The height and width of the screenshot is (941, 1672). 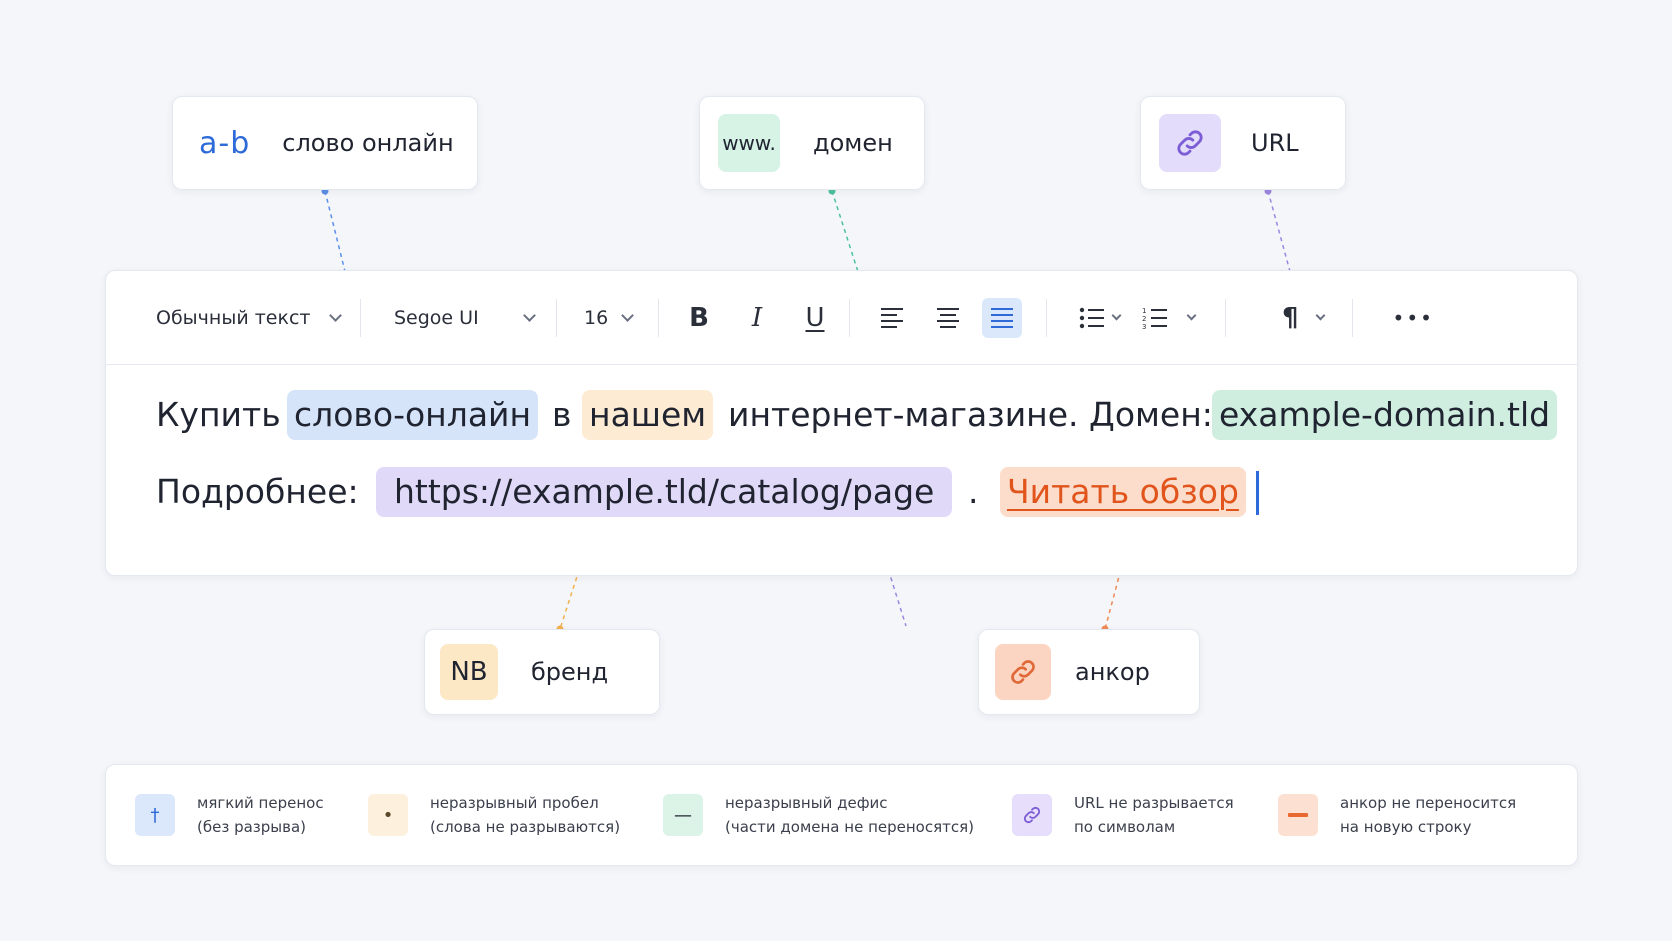 What do you see at coordinates (648, 415) in the screenshot?
I see `non-breaking-space-word: нашем` at bounding box center [648, 415].